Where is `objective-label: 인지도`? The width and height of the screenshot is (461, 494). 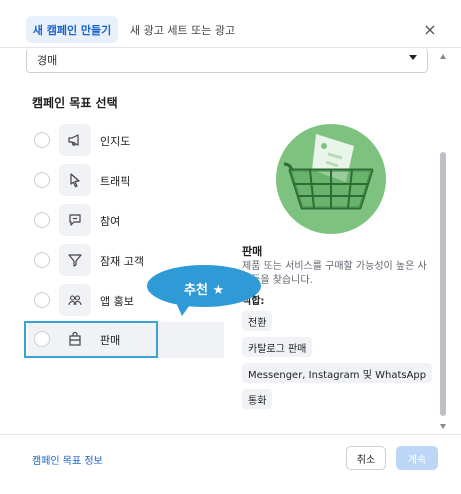 objective-label: 인지도 is located at coordinates (115, 141).